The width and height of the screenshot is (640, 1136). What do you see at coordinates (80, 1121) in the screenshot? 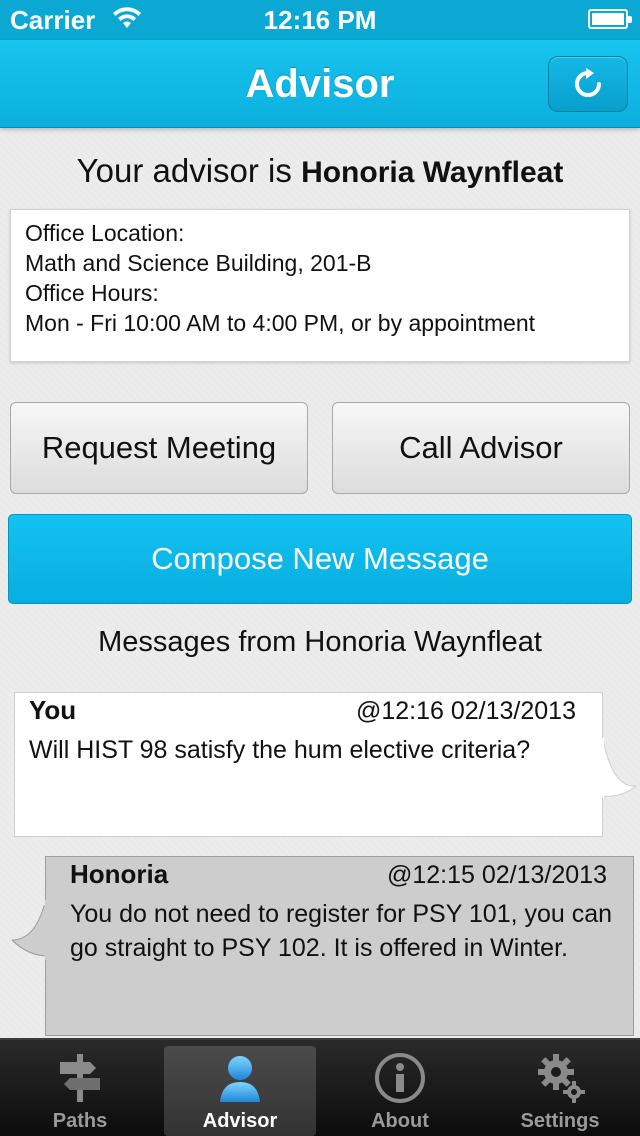
I see `tab-label: Paths` at bounding box center [80, 1121].